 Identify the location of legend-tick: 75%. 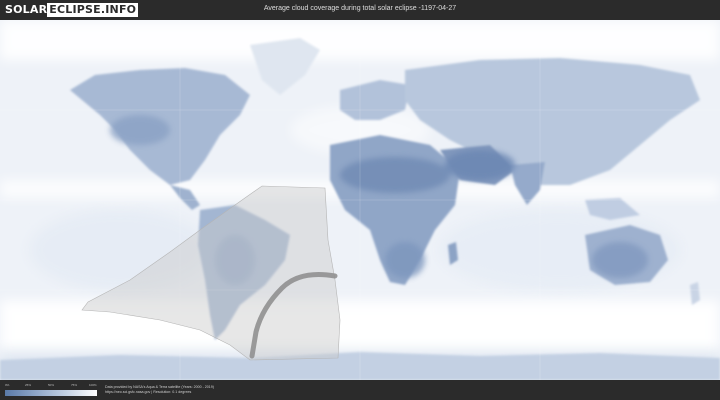
(74, 385).